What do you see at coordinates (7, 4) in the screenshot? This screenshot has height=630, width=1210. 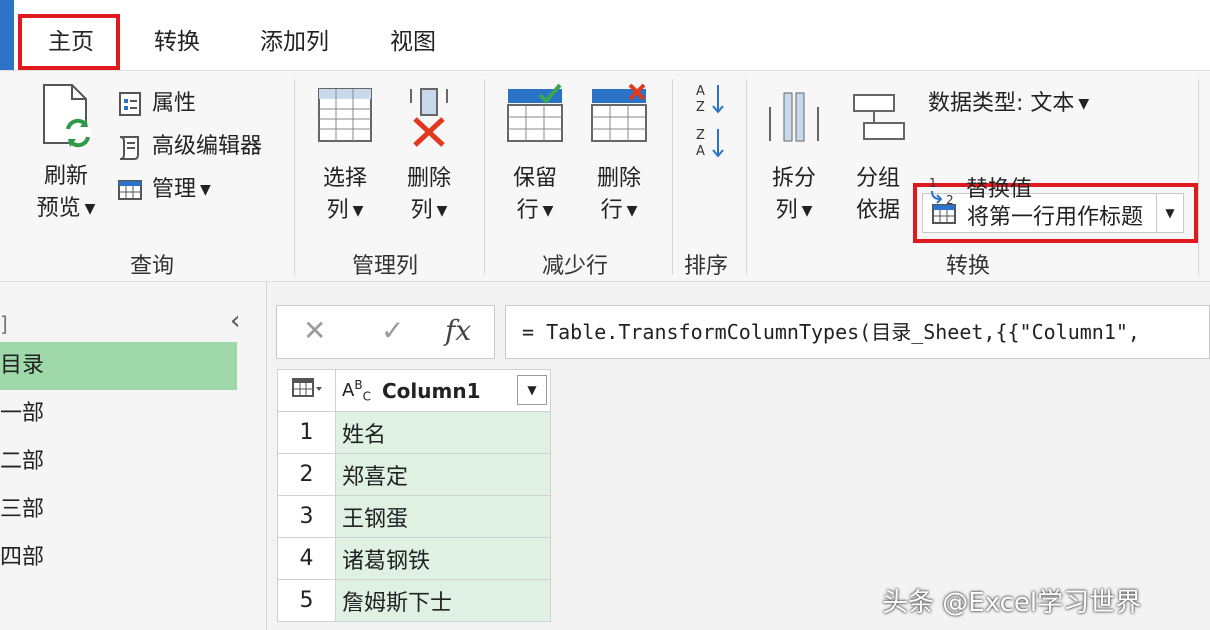 I see `file-tab-edge` at bounding box center [7, 4].